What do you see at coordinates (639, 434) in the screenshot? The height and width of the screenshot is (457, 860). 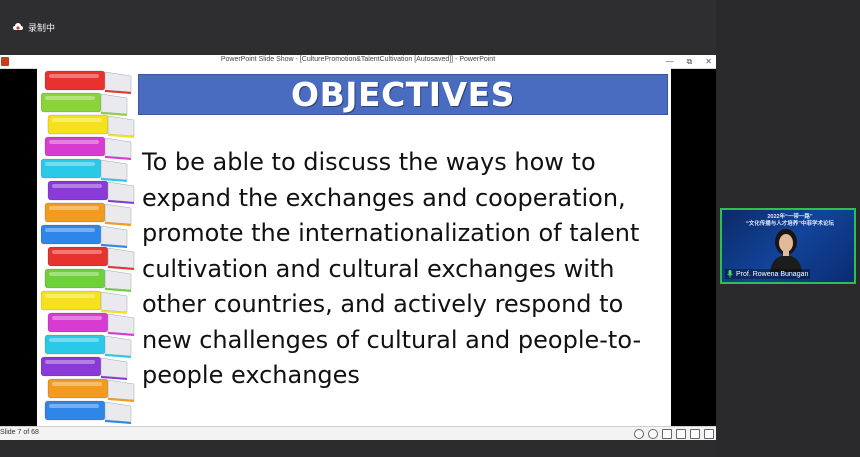 I see `previous-slide-button` at bounding box center [639, 434].